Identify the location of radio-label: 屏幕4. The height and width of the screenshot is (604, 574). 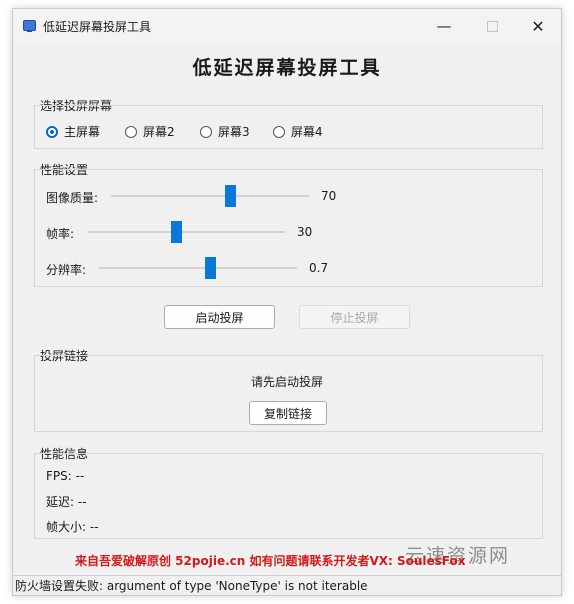
(307, 132).